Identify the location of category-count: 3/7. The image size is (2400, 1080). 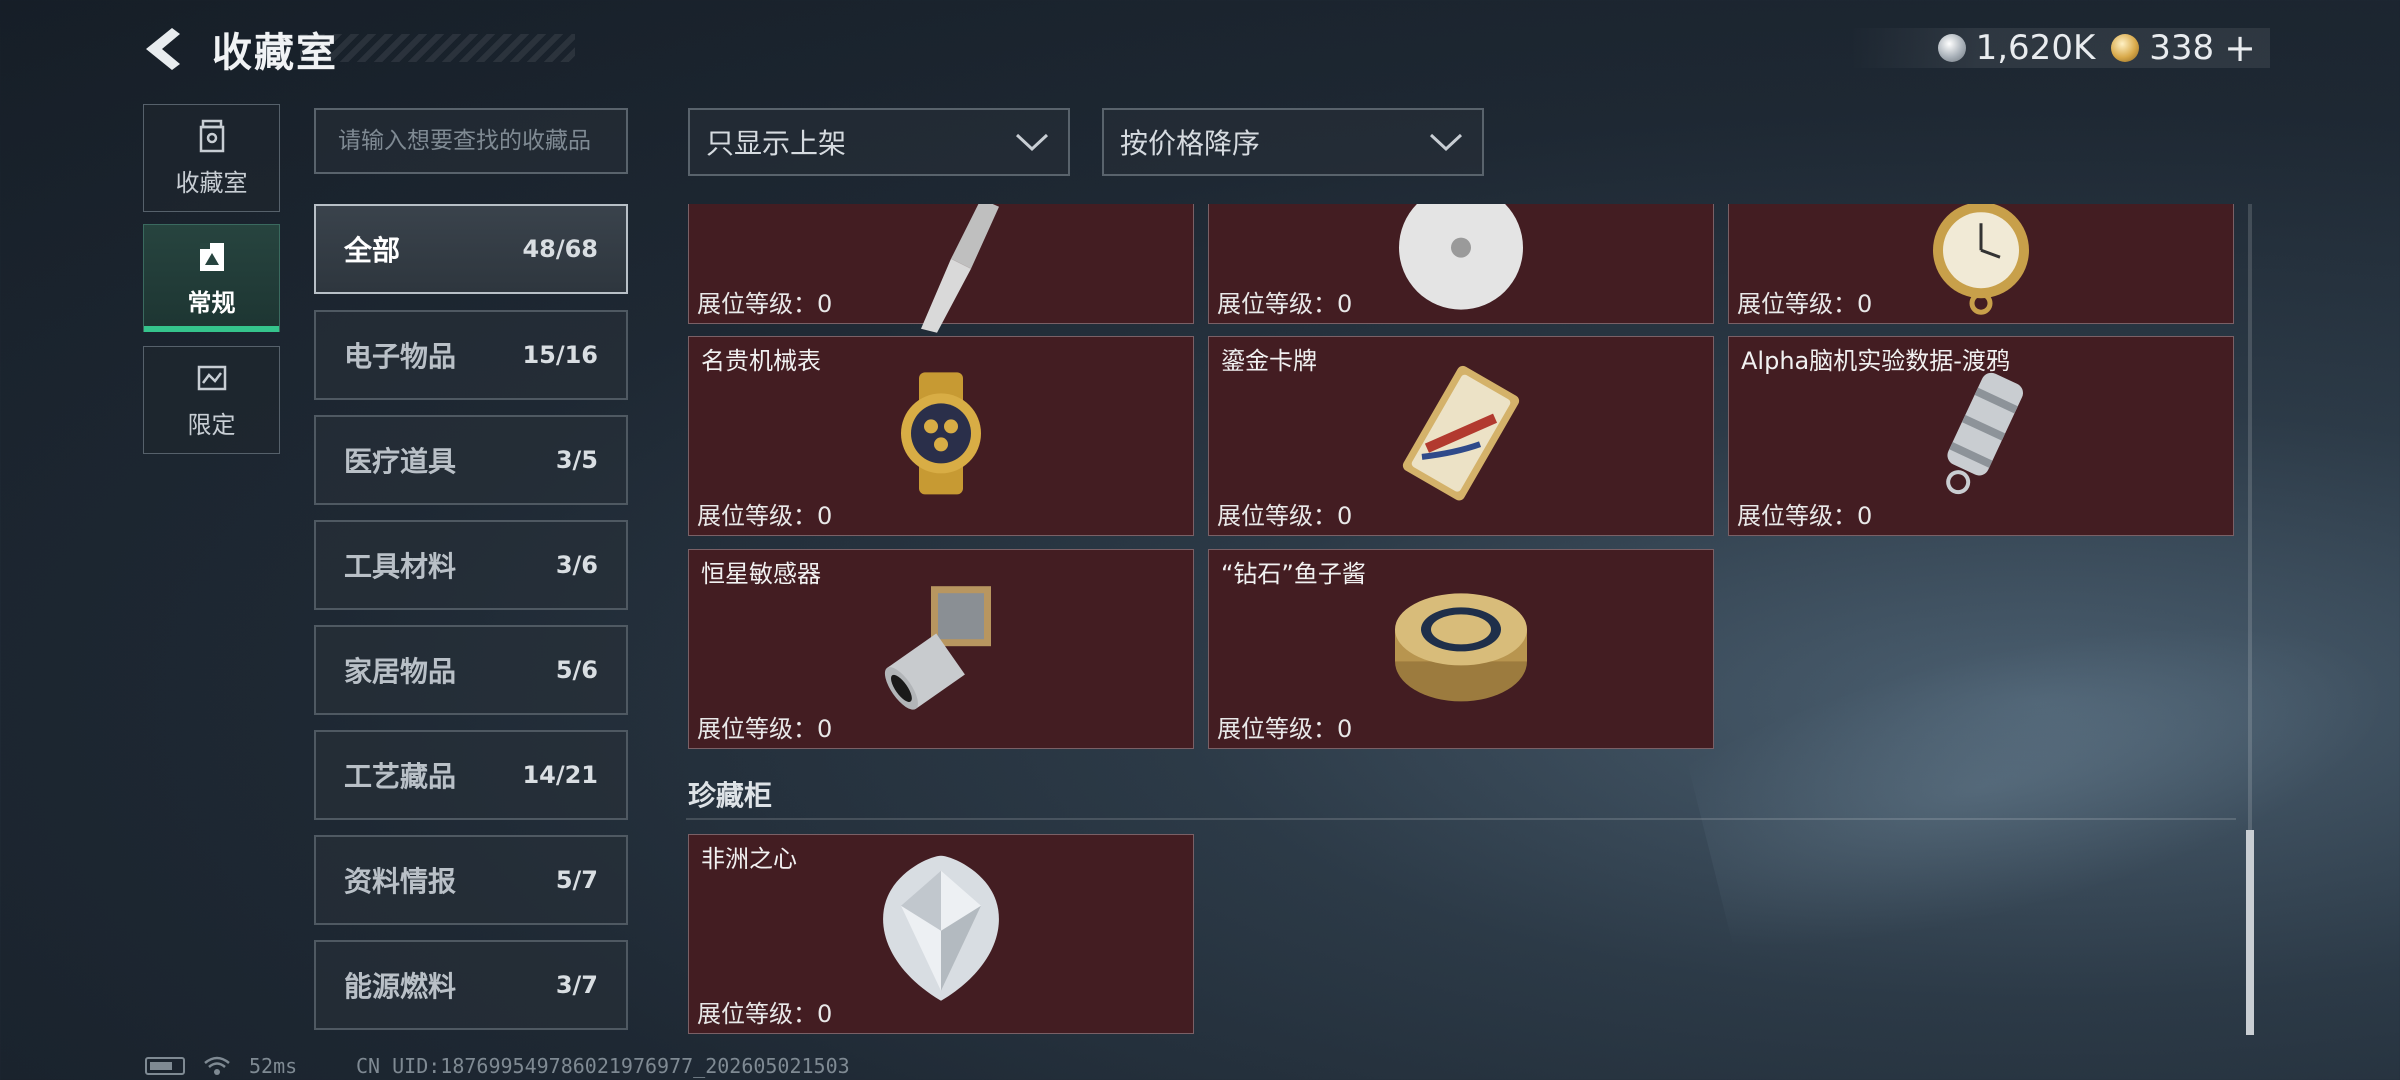
(576, 985).